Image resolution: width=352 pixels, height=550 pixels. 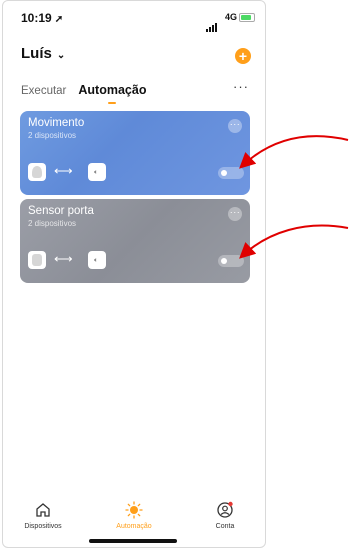 I want to click on annotation-arrows, so click(x=294, y=197).